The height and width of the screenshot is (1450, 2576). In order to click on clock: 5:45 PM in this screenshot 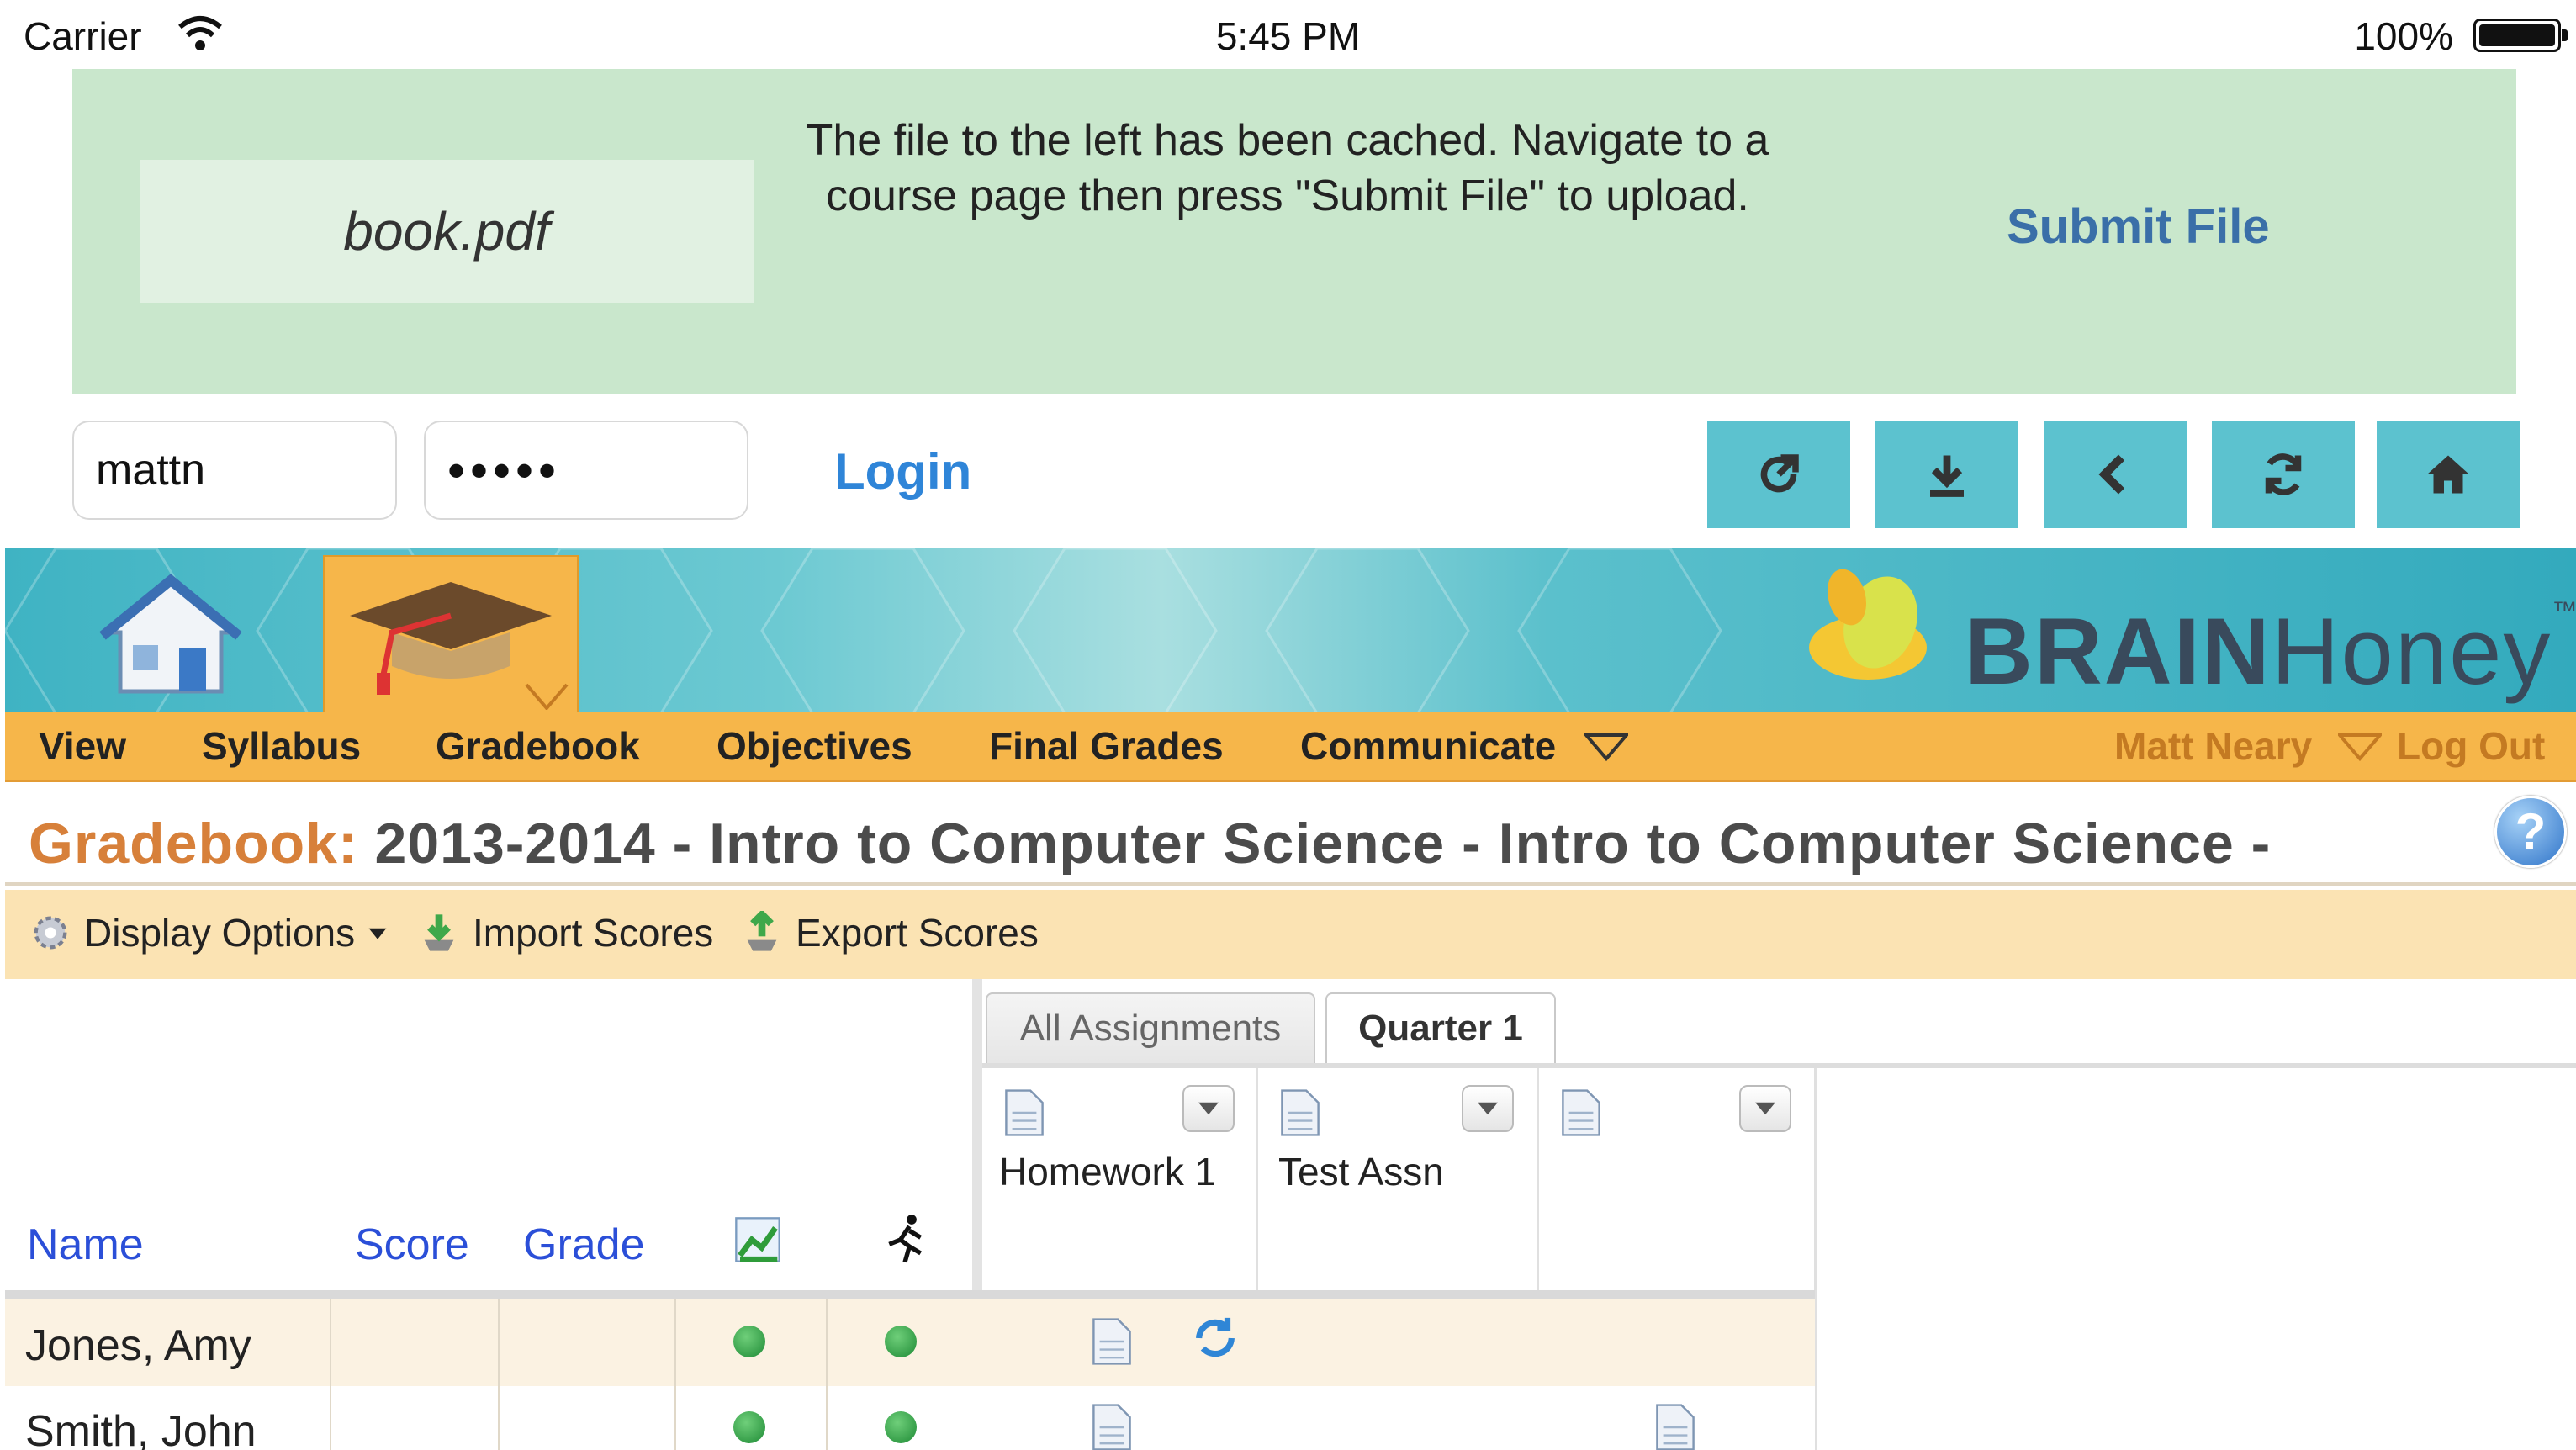, I will do `click(1288, 36)`.